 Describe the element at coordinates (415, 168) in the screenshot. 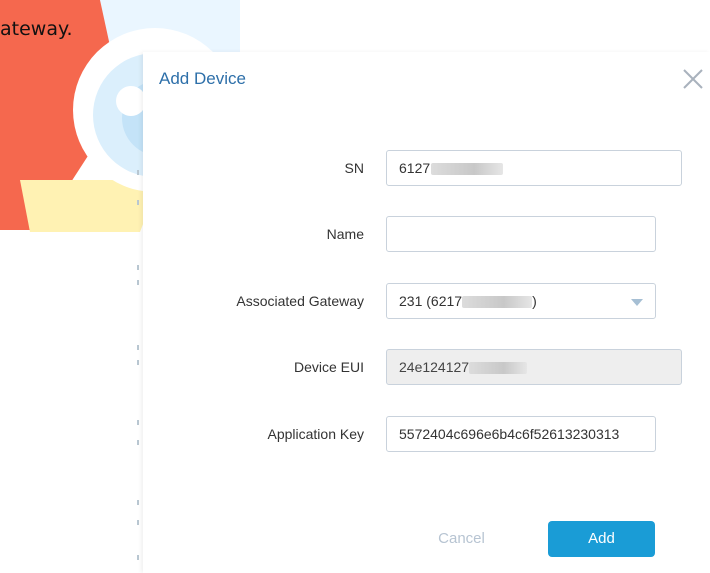

I see `sn-value: 6127` at that location.